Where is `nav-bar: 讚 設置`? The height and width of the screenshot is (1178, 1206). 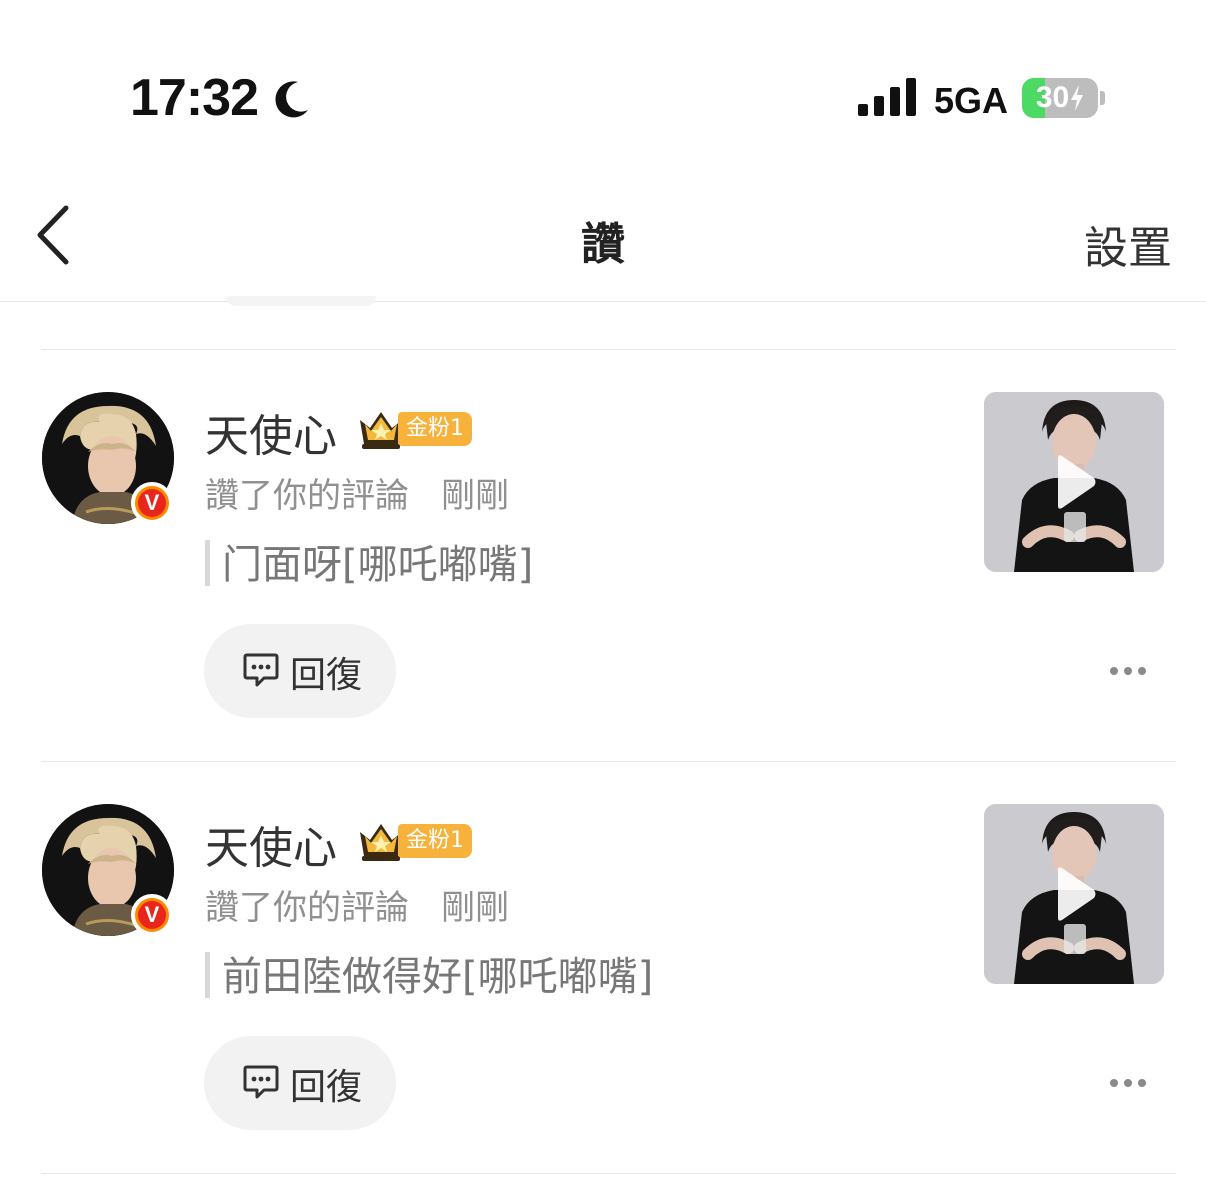 nav-bar: 讚 設置 is located at coordinates (603, 246).